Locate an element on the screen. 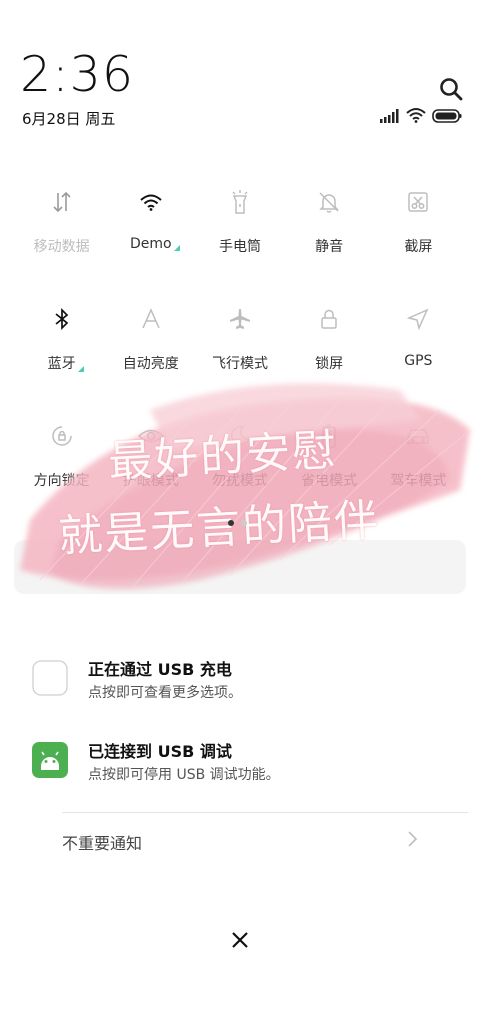 This screenshot has height=1013, width=480. mute-bell-icon is located at coordinates (329, 202).